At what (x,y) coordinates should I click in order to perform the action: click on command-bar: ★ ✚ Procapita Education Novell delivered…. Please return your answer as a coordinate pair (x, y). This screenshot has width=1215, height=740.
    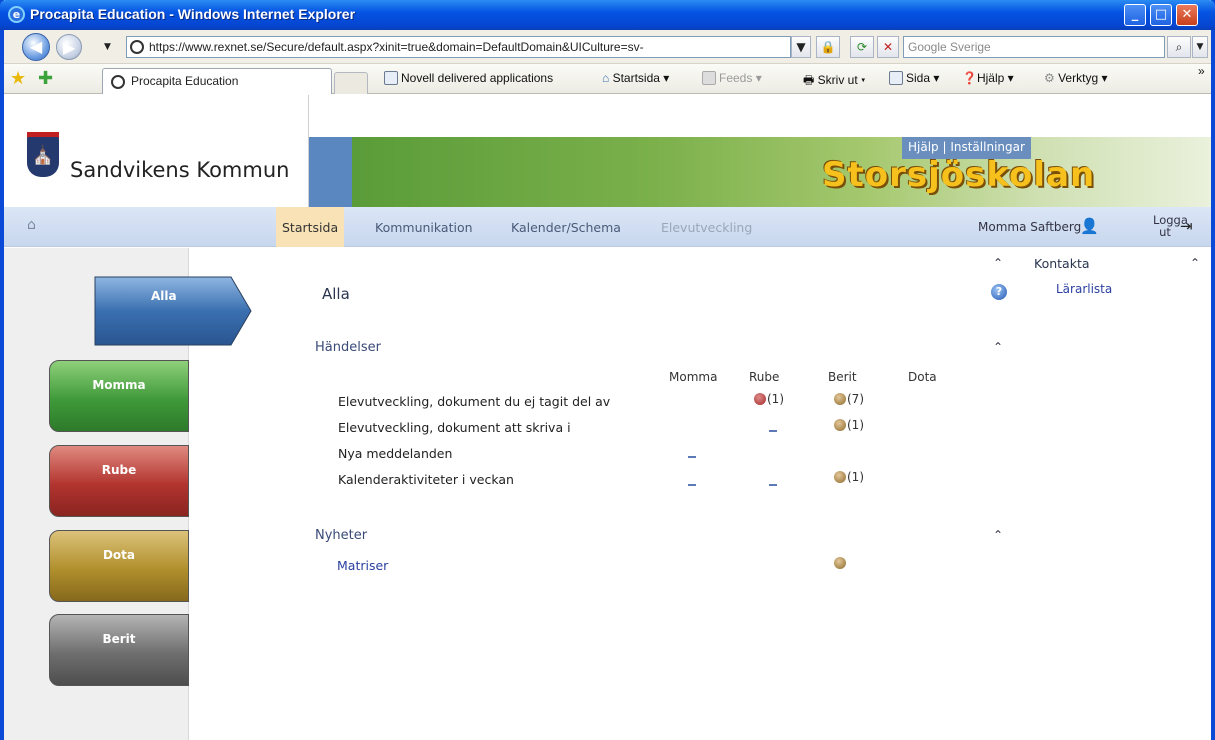
    Looking at the image, I should click on (607, 79).